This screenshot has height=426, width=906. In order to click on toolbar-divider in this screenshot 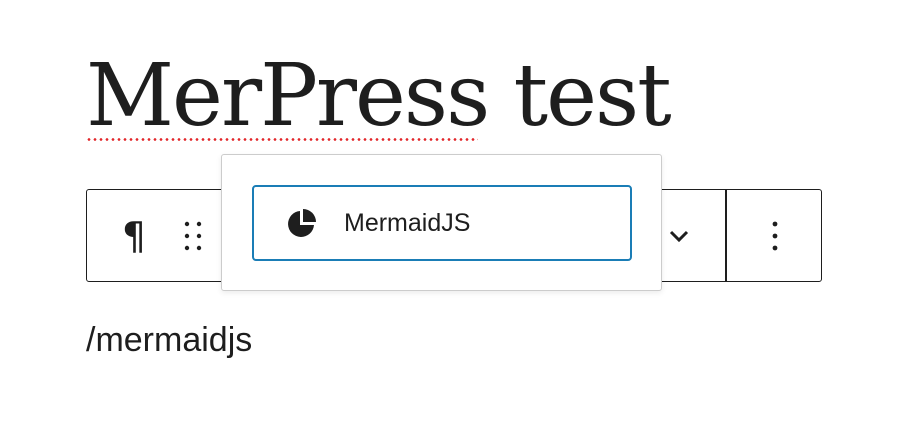, I will do `click(726, 235)`.